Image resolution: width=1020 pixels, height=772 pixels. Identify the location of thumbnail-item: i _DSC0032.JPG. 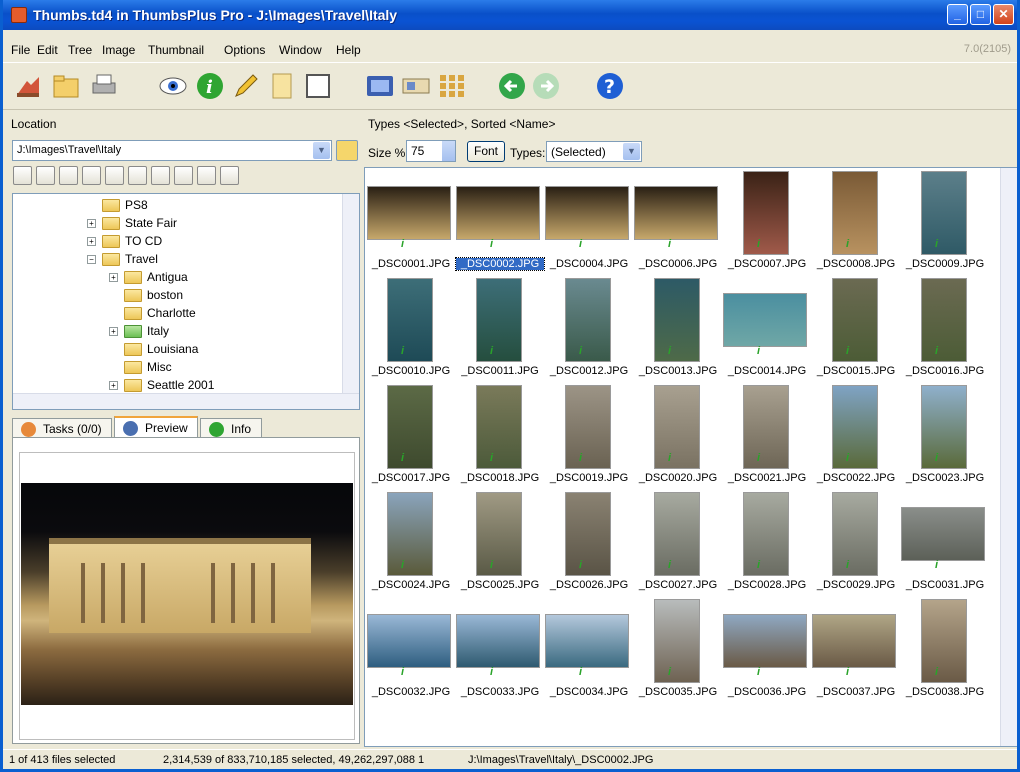
(409, 650).